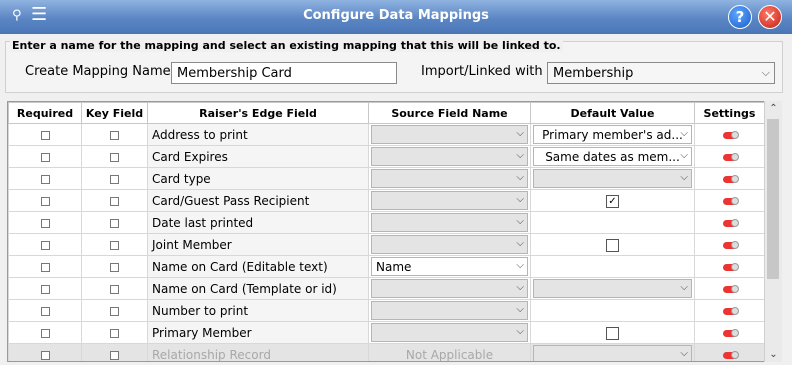  What do you see at coordinates (773, 199) in the screenshot?
I see `scrollbar-thumb` at bounding box center [773, 199].